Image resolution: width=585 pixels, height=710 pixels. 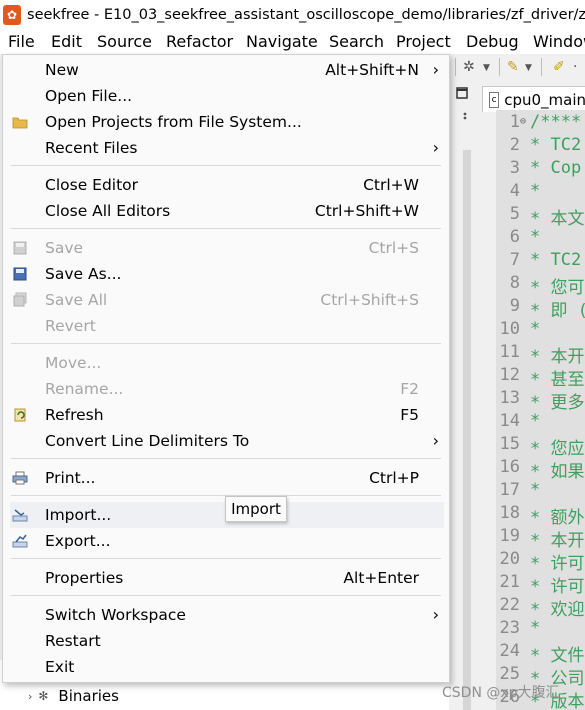 I want to click on code-line: 3 * Cop, so click(x=540, y=169).